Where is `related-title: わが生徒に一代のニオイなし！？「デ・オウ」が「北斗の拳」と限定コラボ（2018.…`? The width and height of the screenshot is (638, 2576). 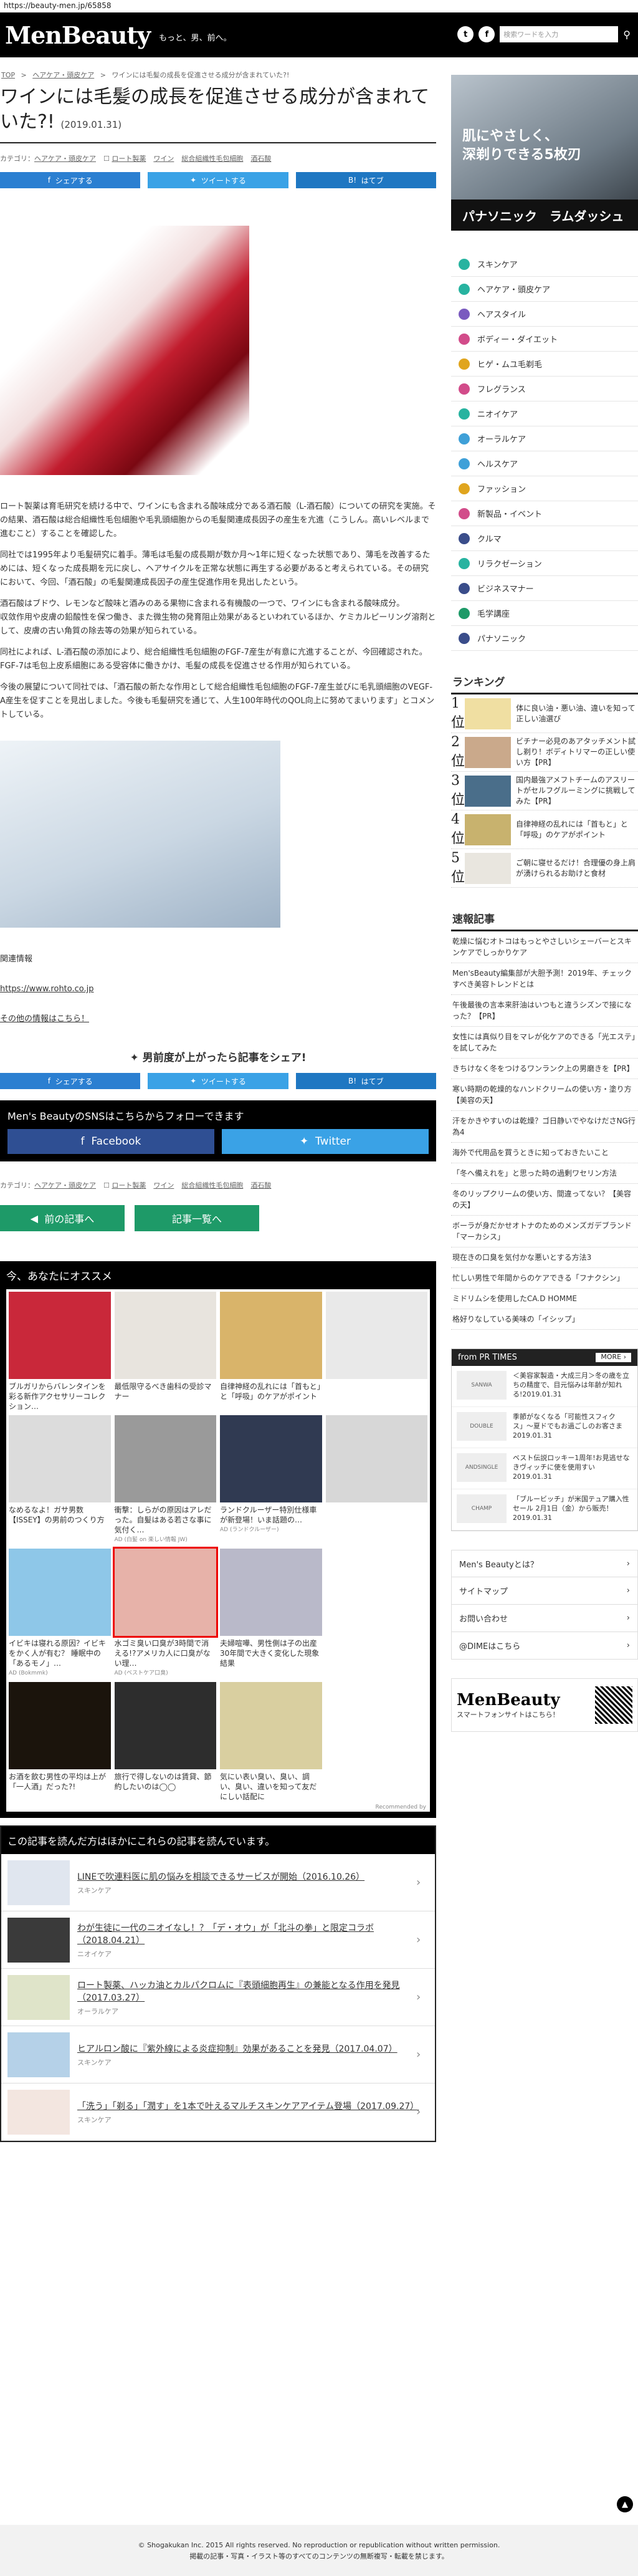
related-title: わが生徒に一代のニオイなし！？「デ・オウ」が「北斗の拳」と限定コラボ（2018.… is located at coordinates (246, 1933).